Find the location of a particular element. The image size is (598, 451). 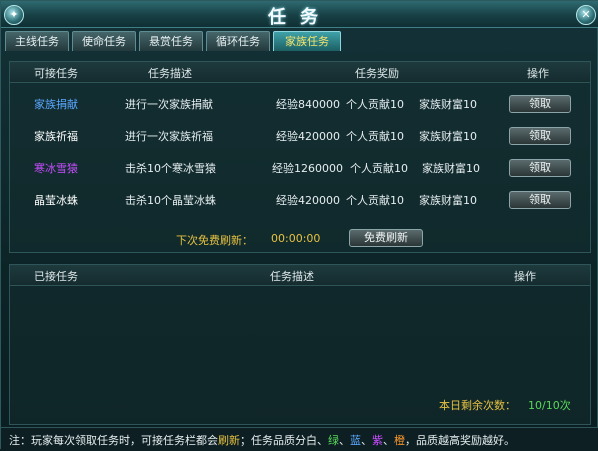

task-row: 晶莹冰蛛 击杀10个晶莹冰蛛 经验420000 个人贡献10 家族财富10 领取 is located at coordinates (300, 200).